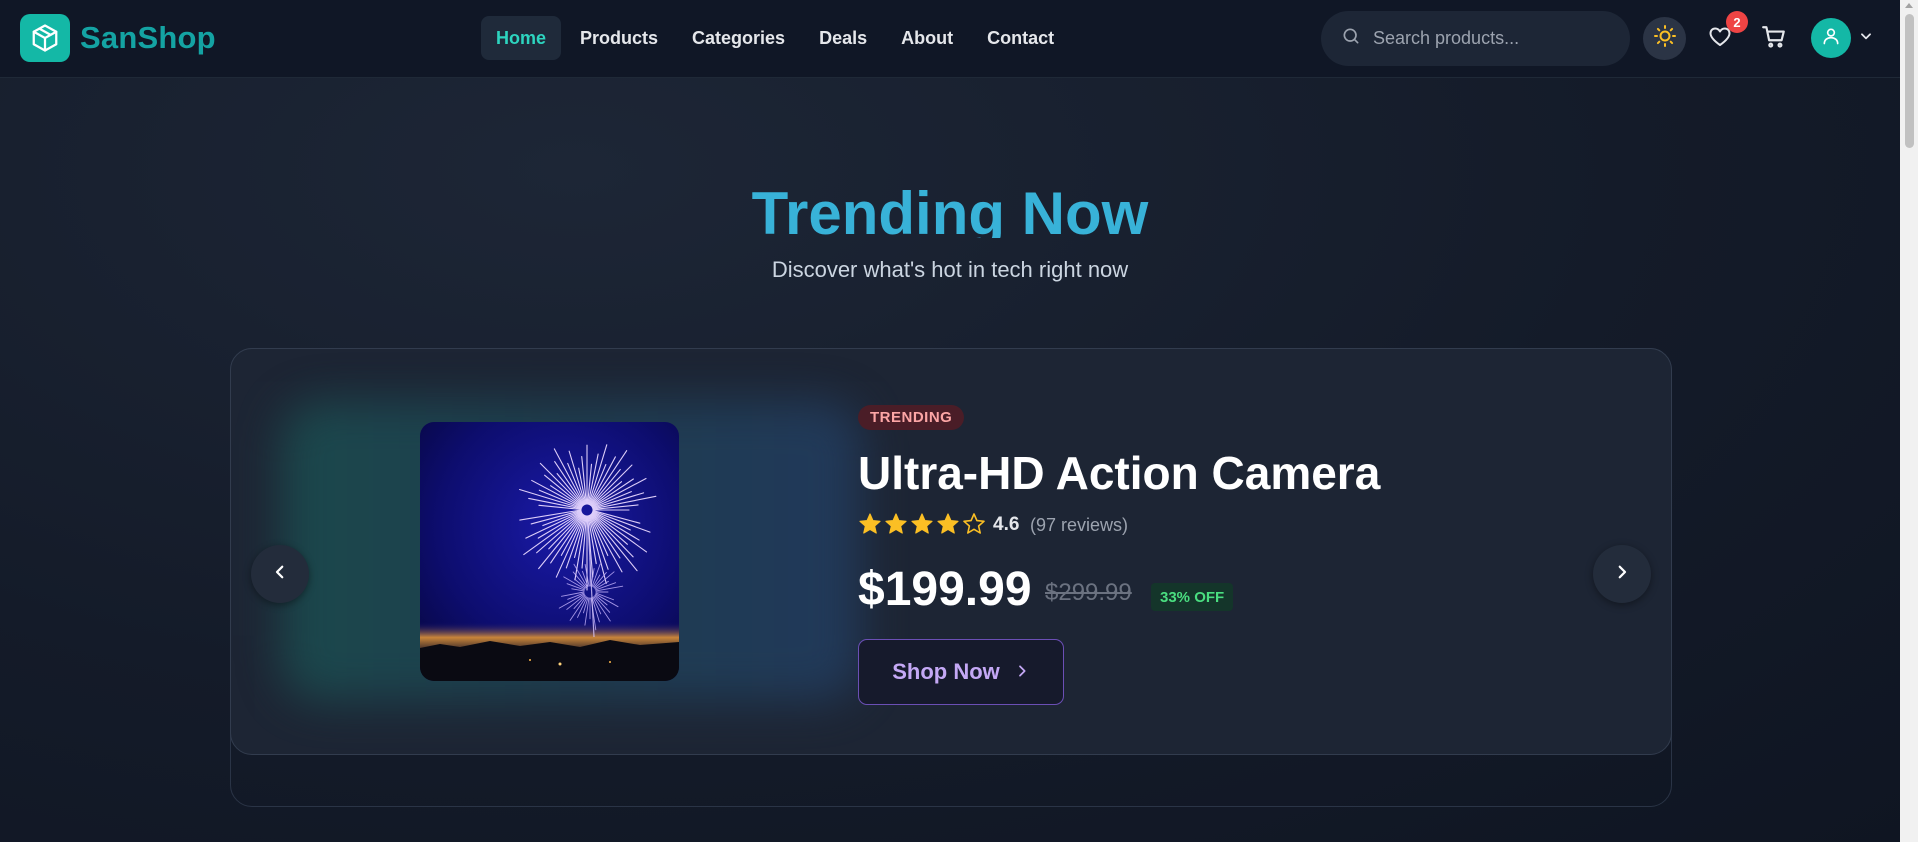 Image resolution: width=1918 pixels, height=842 pixels. Describe the element at coordinates (1737, 22) in the screenshot. I see `wishlist-count-badge: 2` at that location.